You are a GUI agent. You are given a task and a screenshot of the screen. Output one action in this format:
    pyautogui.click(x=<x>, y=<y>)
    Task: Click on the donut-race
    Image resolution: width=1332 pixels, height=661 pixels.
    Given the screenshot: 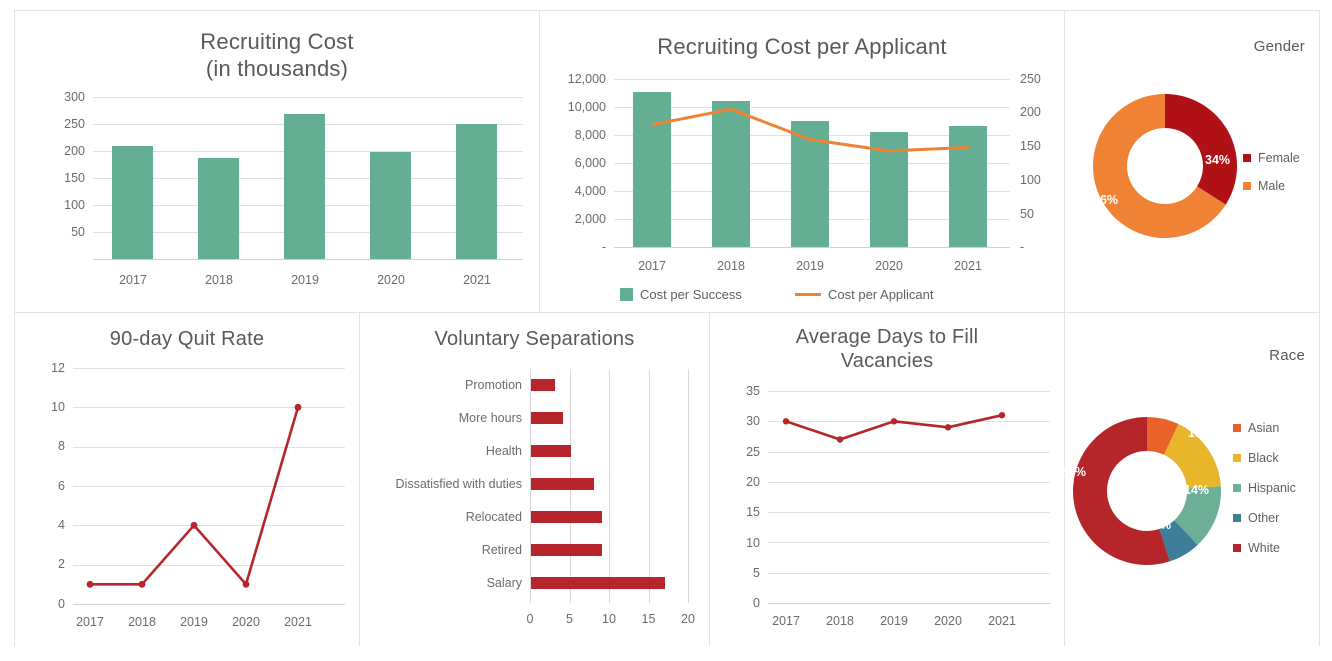 What is the action you would take?
    pyautogui.click(x=1147, y=491)
    